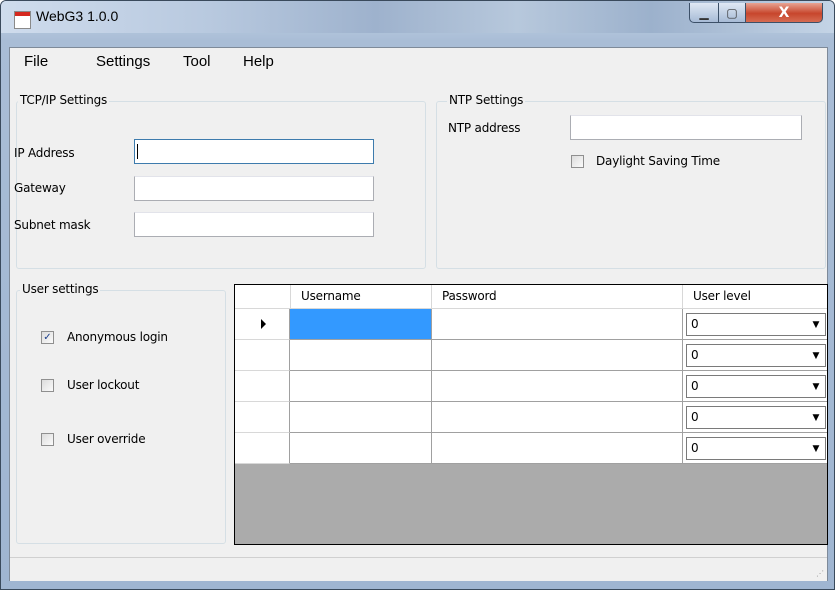 This screenshot has width=835, height=590. I want to click on menu-file: File, so click(36, 61).